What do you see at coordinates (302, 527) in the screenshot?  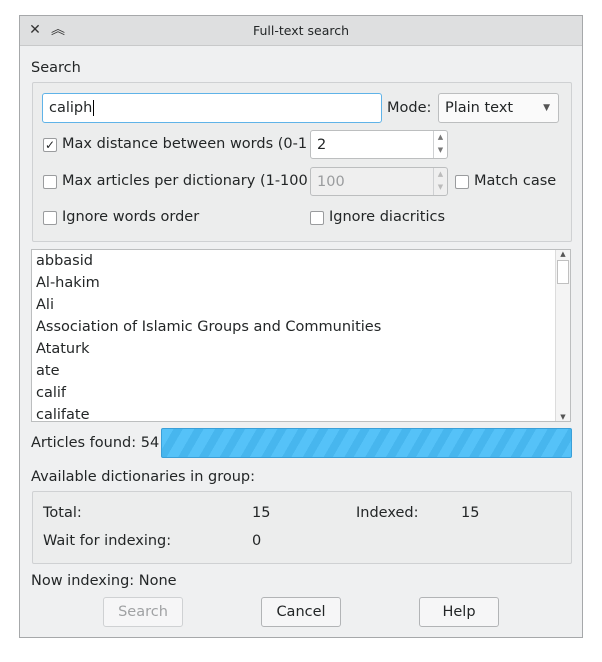 I see `dictionaries-frame` at bounding box center [302, 527].